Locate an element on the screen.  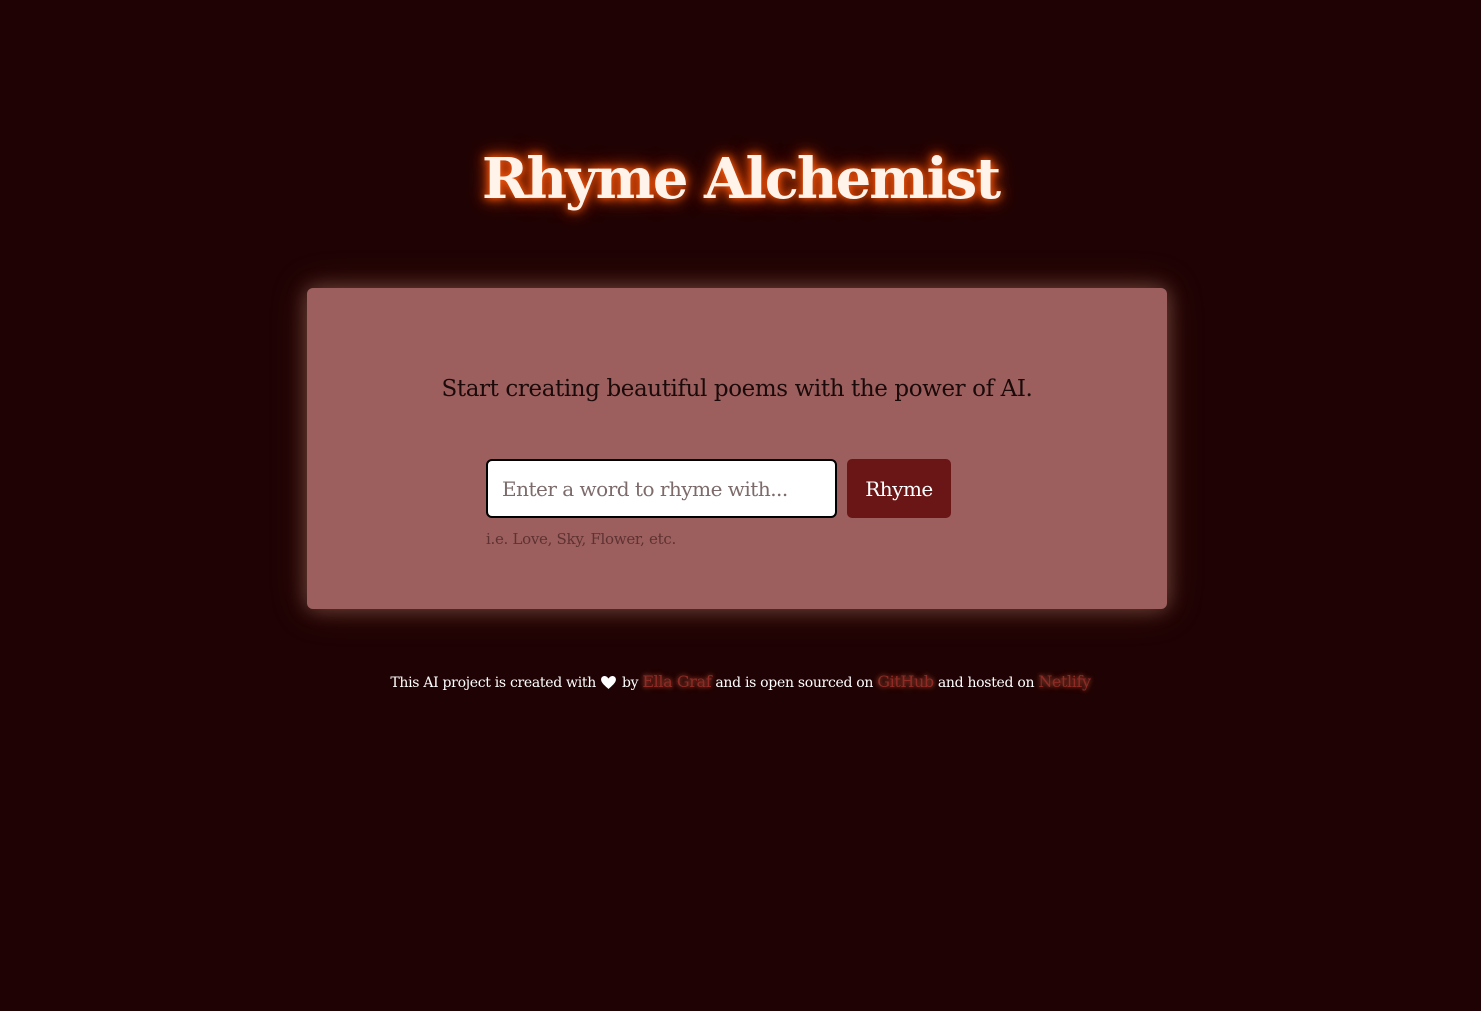
input-hint: i.e. Love, Sky, Flower, etc. is located at coordinates (581, 539).